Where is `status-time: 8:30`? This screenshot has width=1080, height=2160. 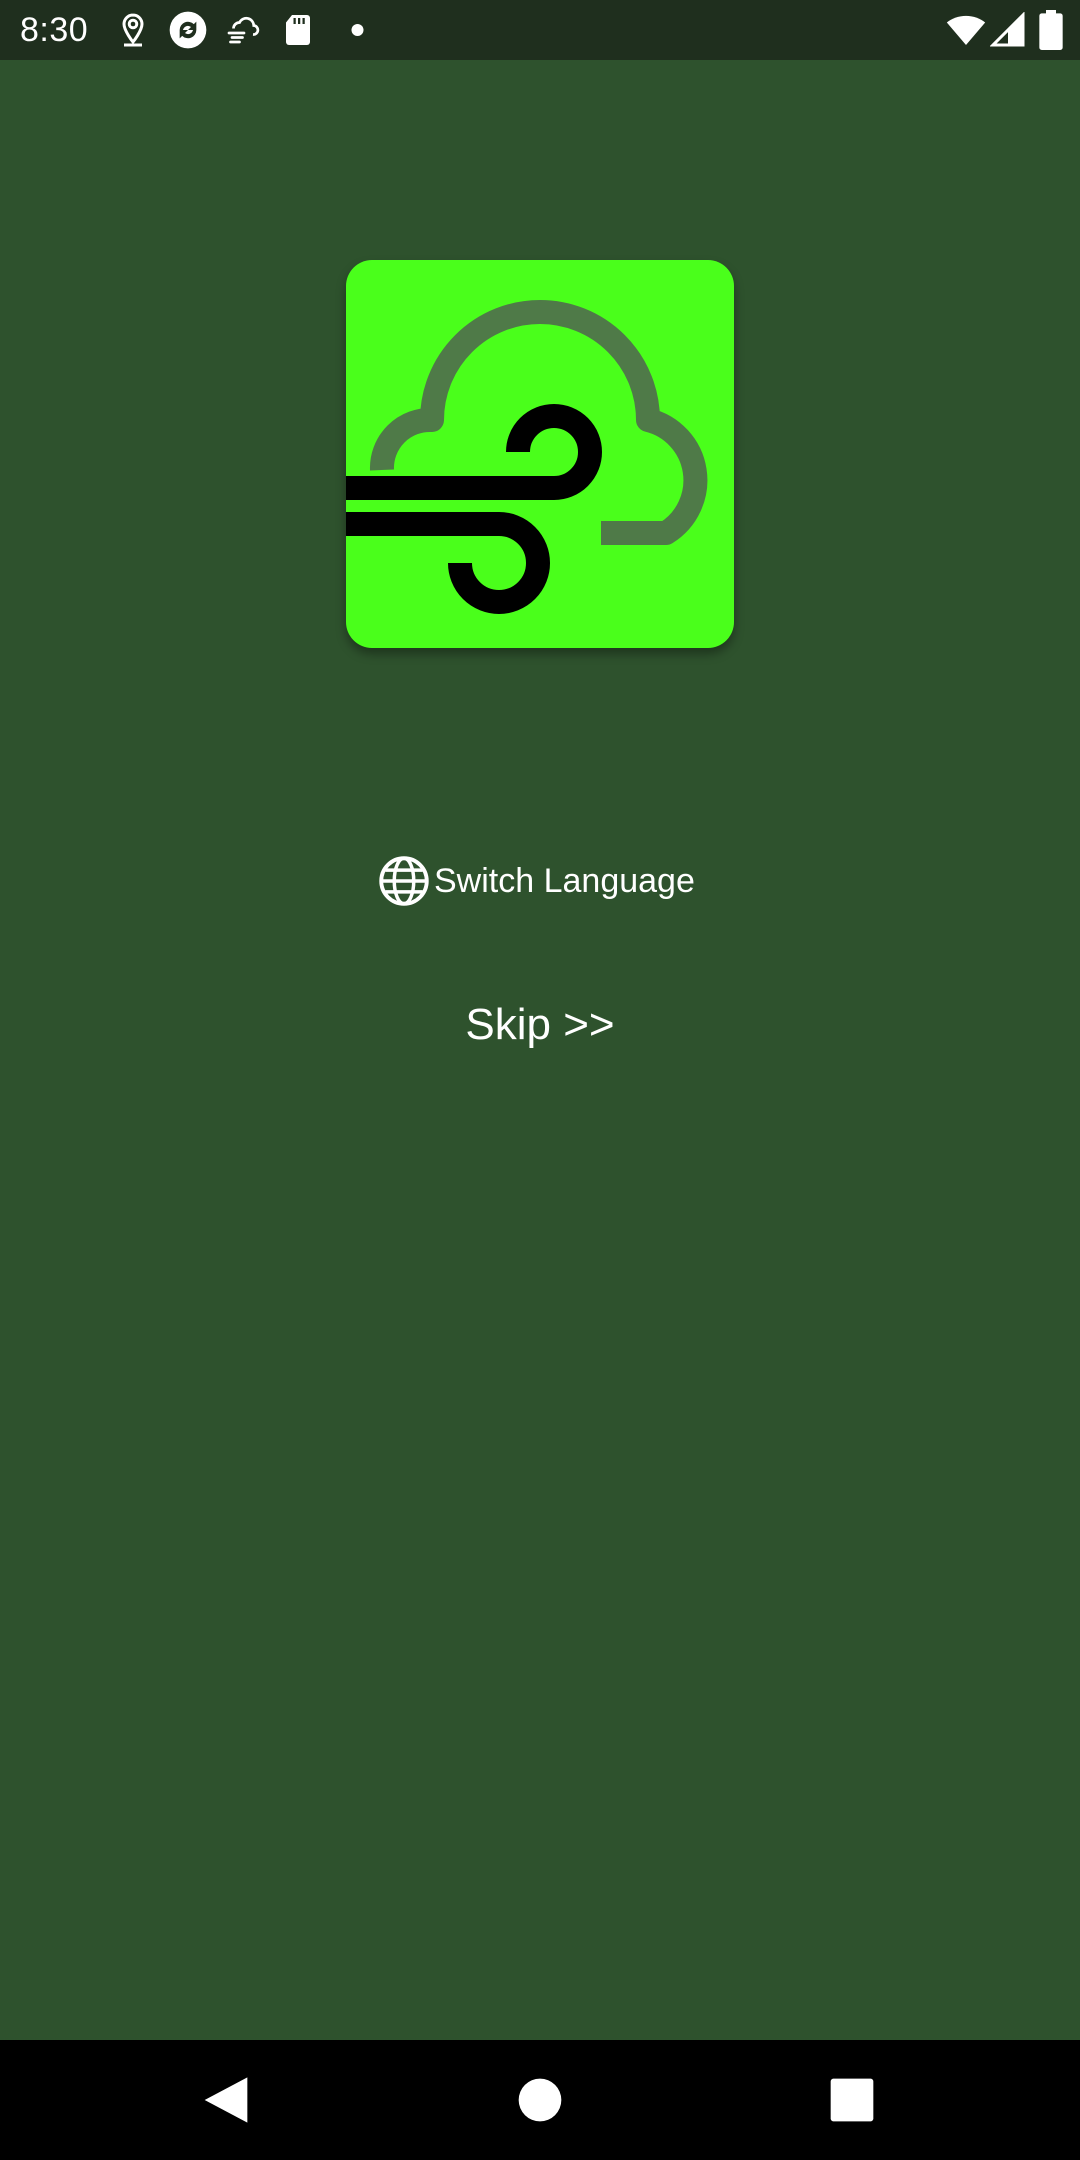 status-time: 8:30 is located at coordinates (54, 30).